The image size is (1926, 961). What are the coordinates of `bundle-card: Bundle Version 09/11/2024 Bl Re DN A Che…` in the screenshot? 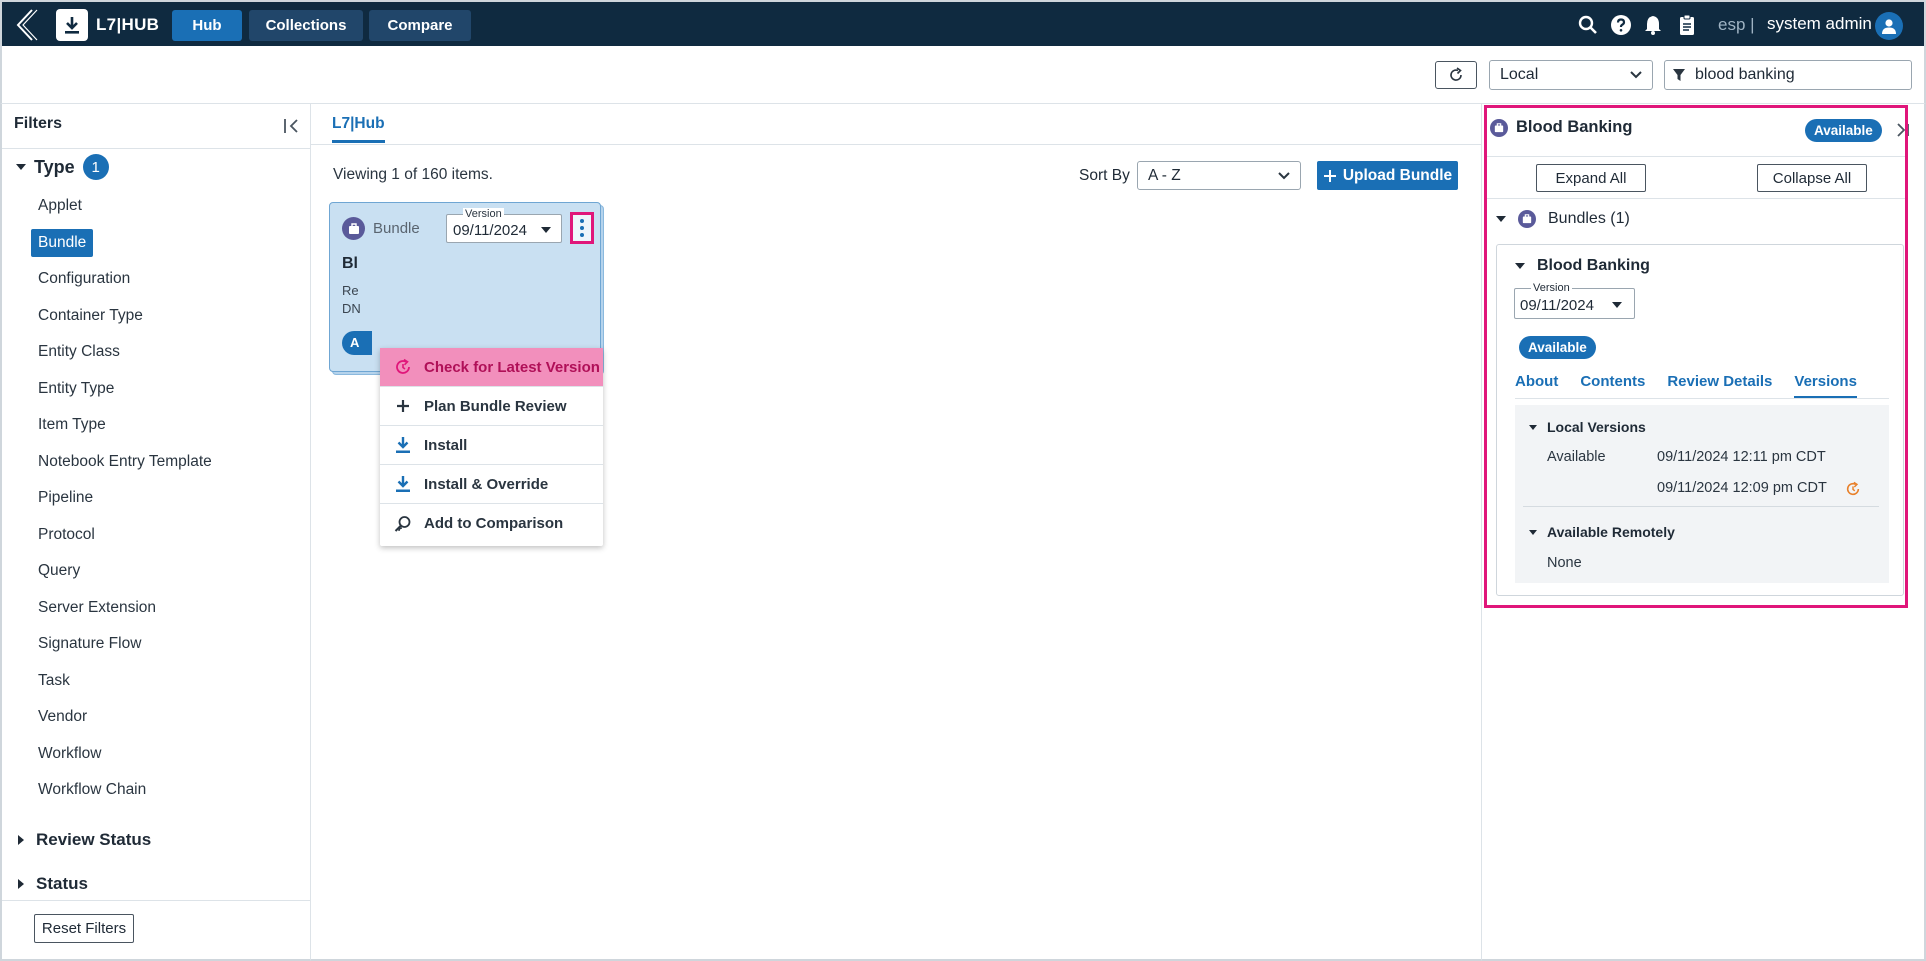 It's located at (466, 374).